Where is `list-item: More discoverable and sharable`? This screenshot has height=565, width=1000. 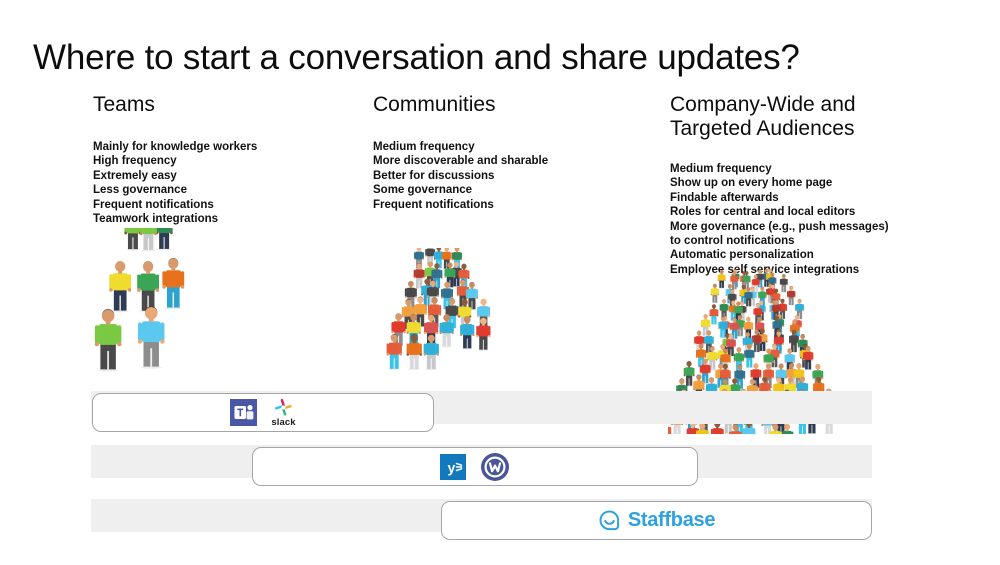 list-item: More discoverable and sharable is located at coordinates (461, 161).